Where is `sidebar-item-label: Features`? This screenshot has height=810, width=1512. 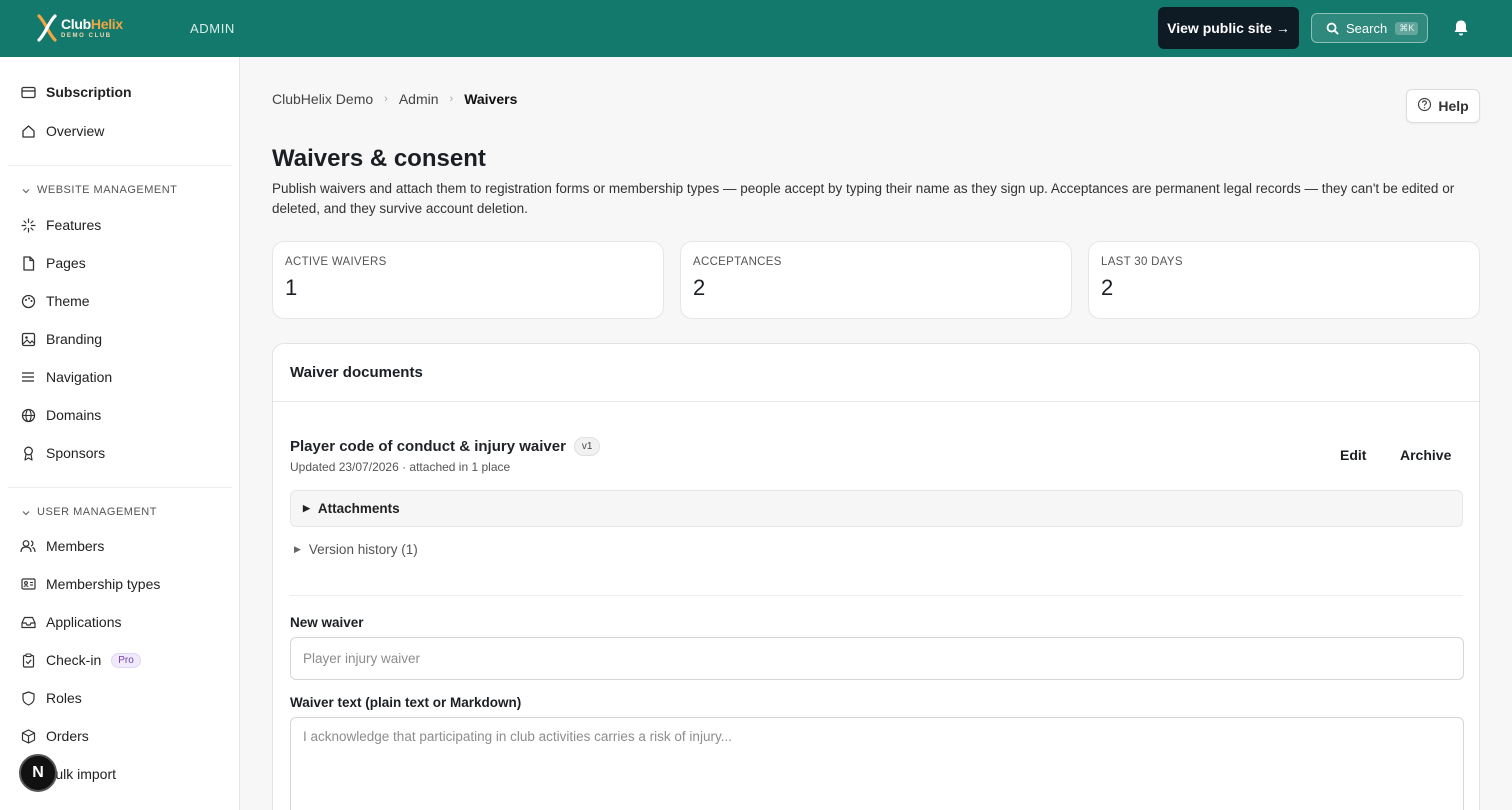
sidebar-item-label: Features is located at coordinates (74, 225).